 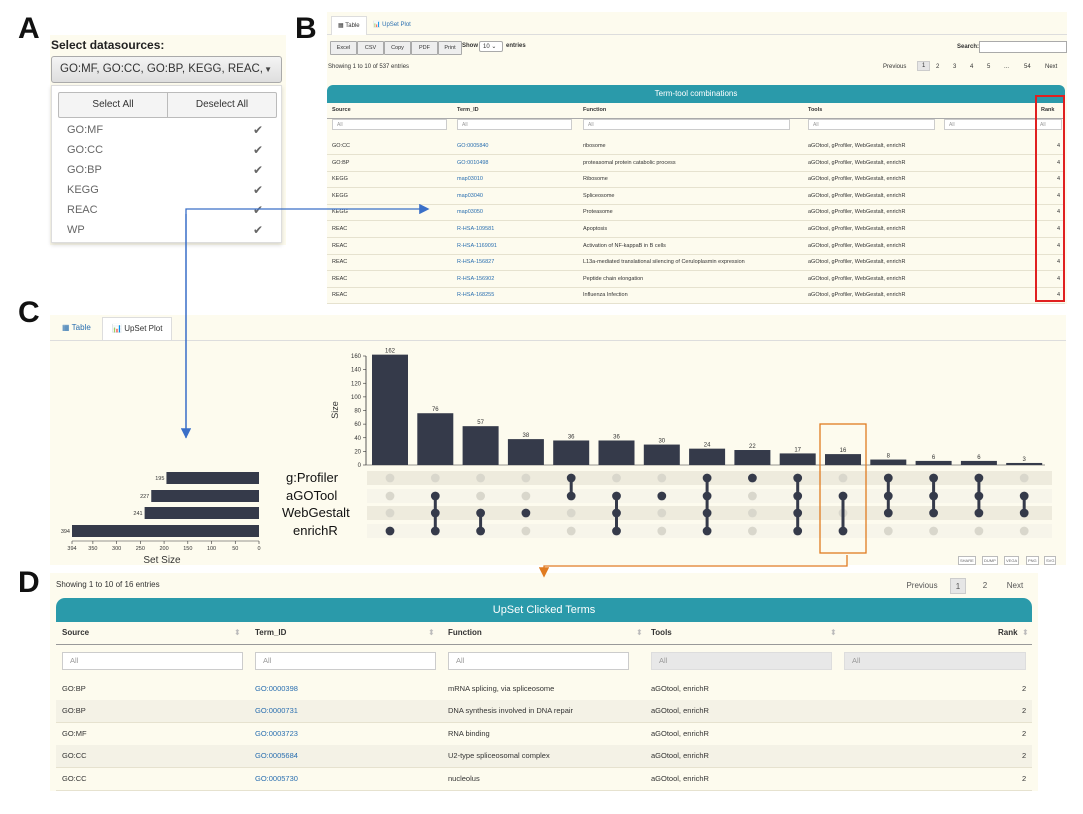 What do you see at coordinates (276, 734) in the screenshot?
I see `cell-term-id-link: GO:0003723` at bounding box center [276, 734].